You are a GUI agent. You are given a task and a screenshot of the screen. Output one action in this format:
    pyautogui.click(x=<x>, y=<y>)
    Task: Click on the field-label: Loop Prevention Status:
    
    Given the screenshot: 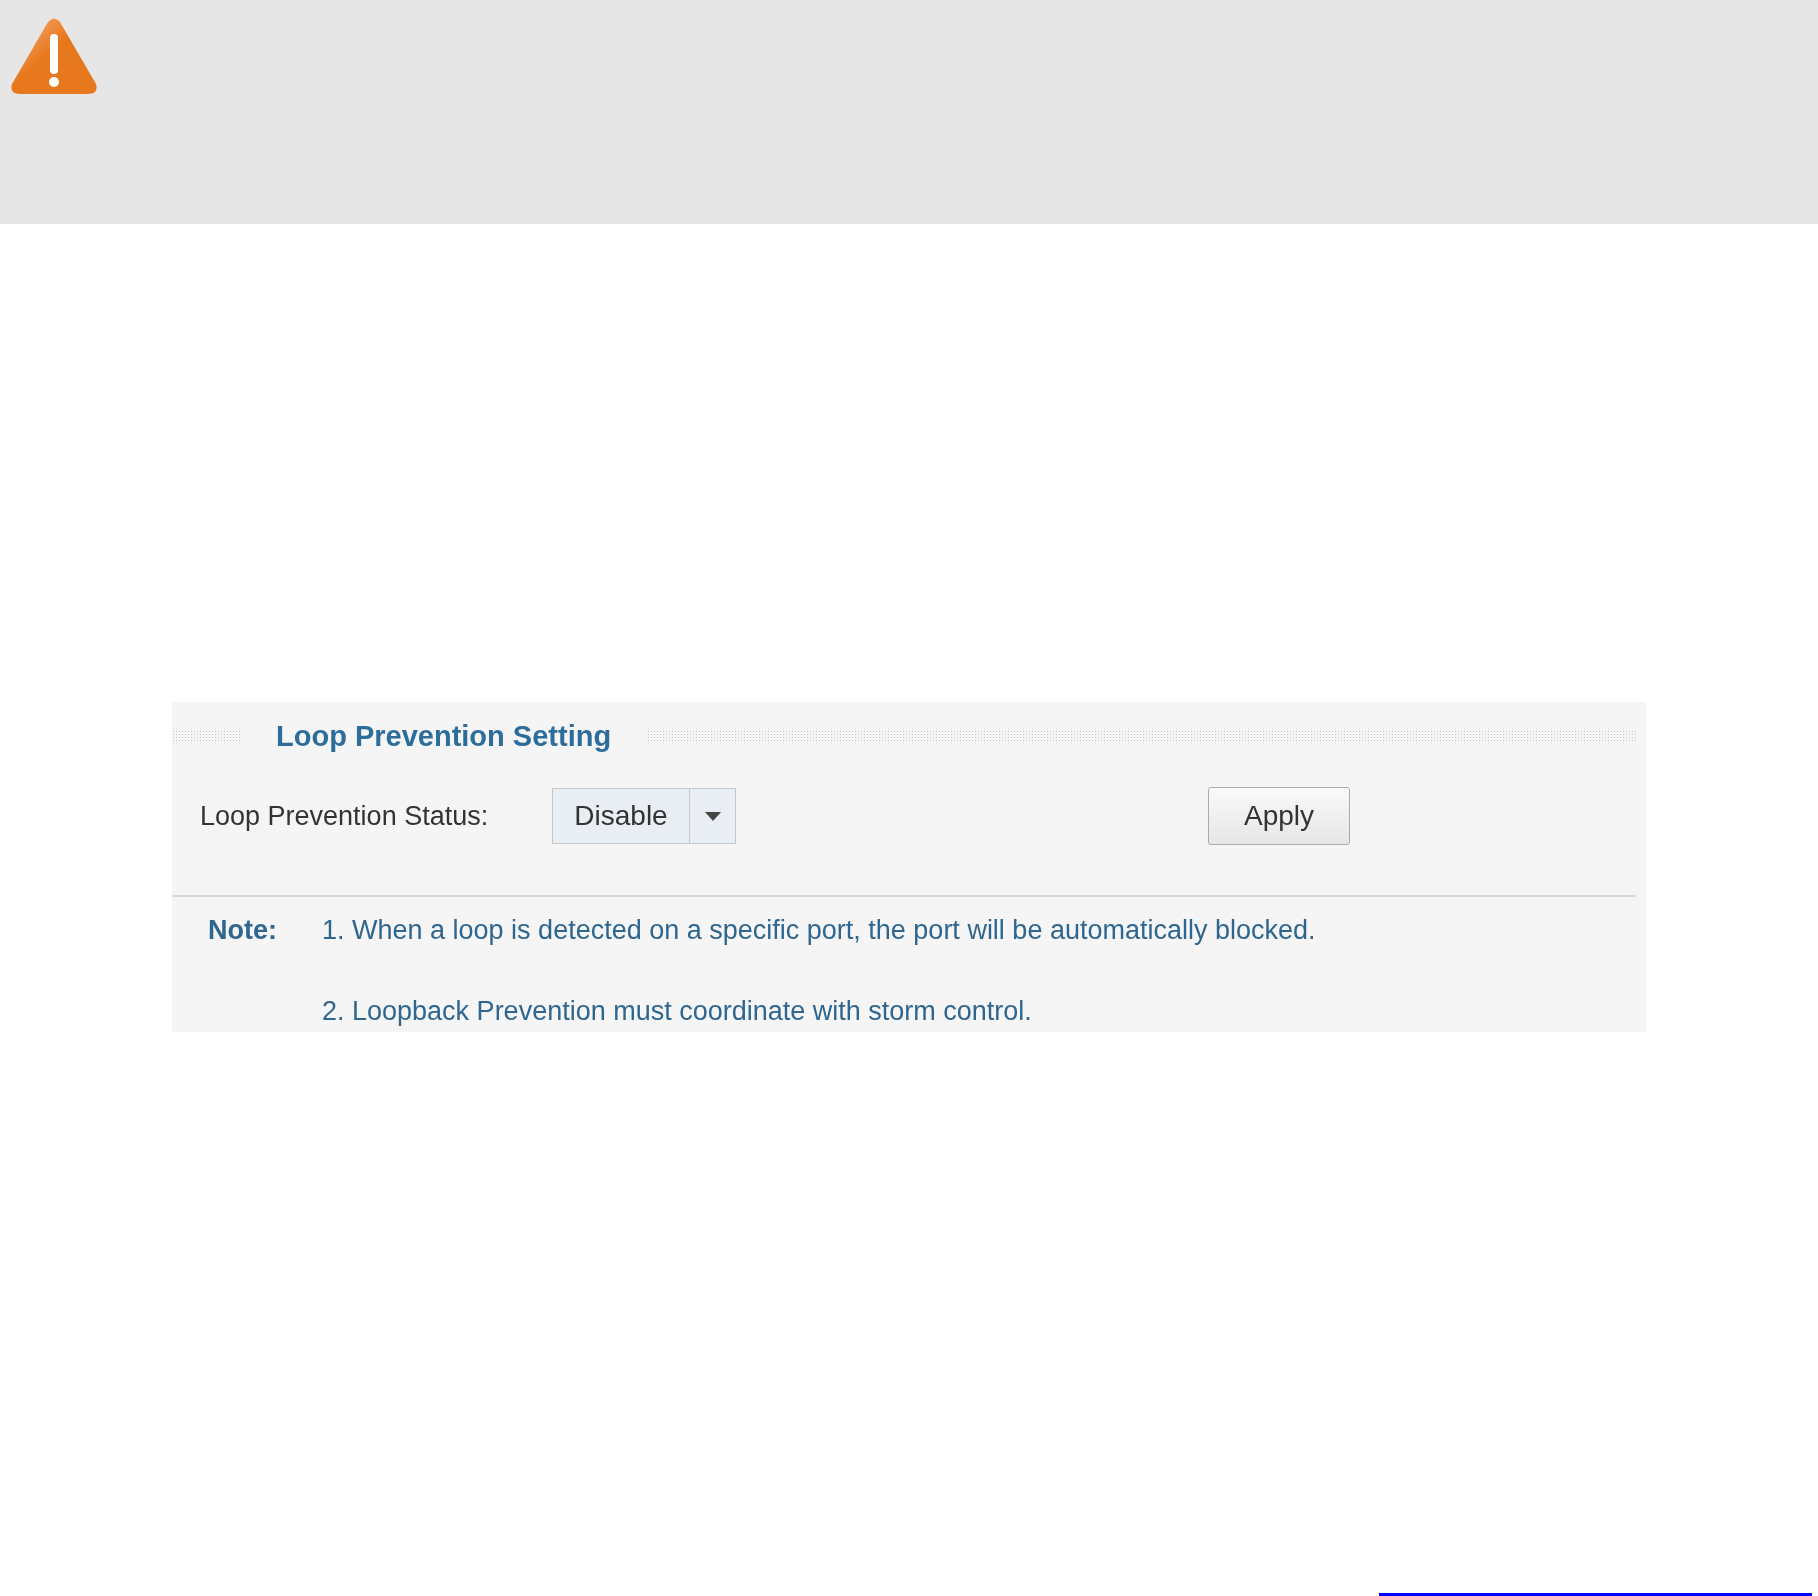 What is the action you would take?
    pyautogui.click(x=345, y=816)
    